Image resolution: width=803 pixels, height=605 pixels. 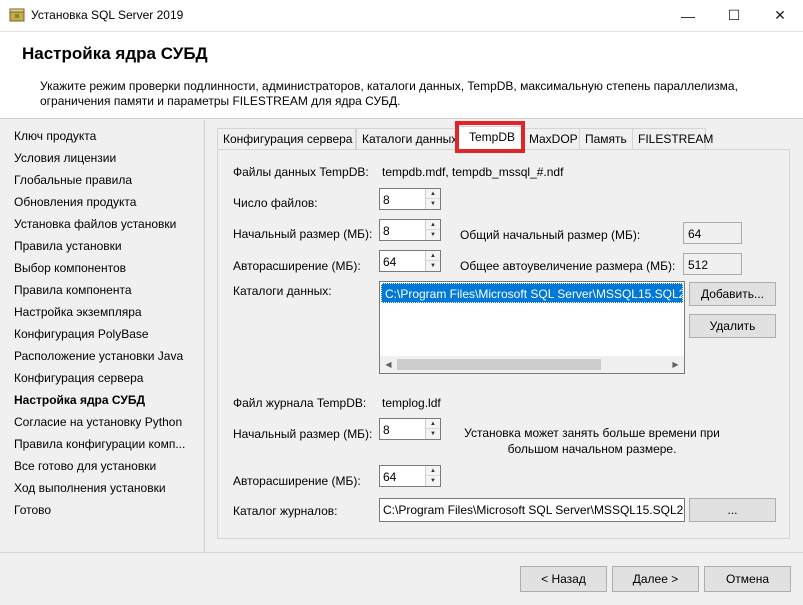 I want to click on total-autogrowth-field: 512, so click(x=712, y=264).